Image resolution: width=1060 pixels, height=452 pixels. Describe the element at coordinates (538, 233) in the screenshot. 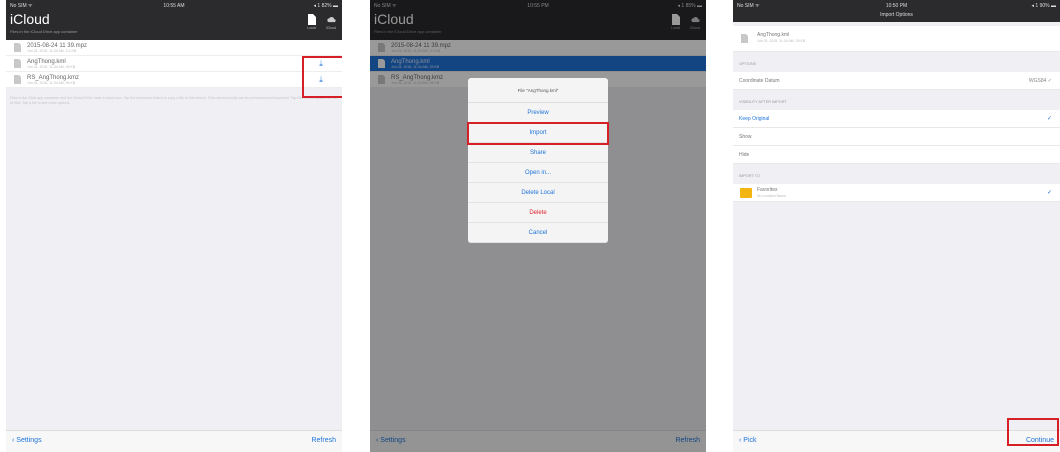

I see `cancel-button: Cancel` at that location.